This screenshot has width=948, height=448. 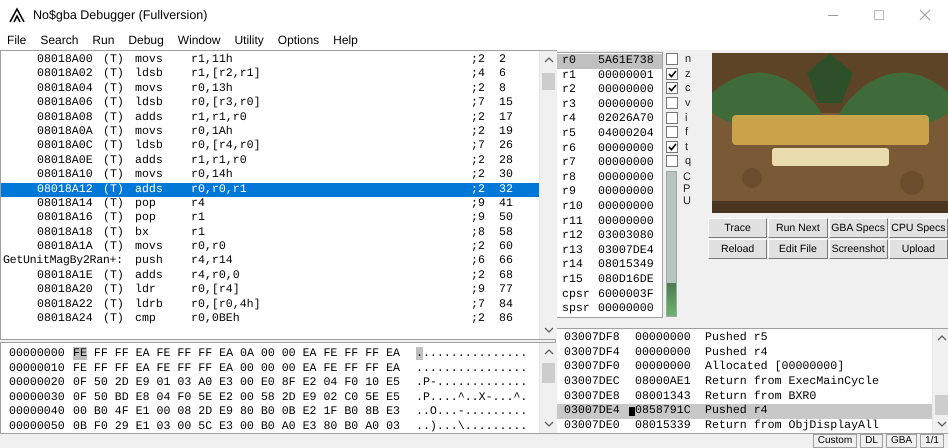 What do you see at coordinates (626, 295) in the screenshot?
I see `register-value: 6000003F` at bounding box center [626, 295].